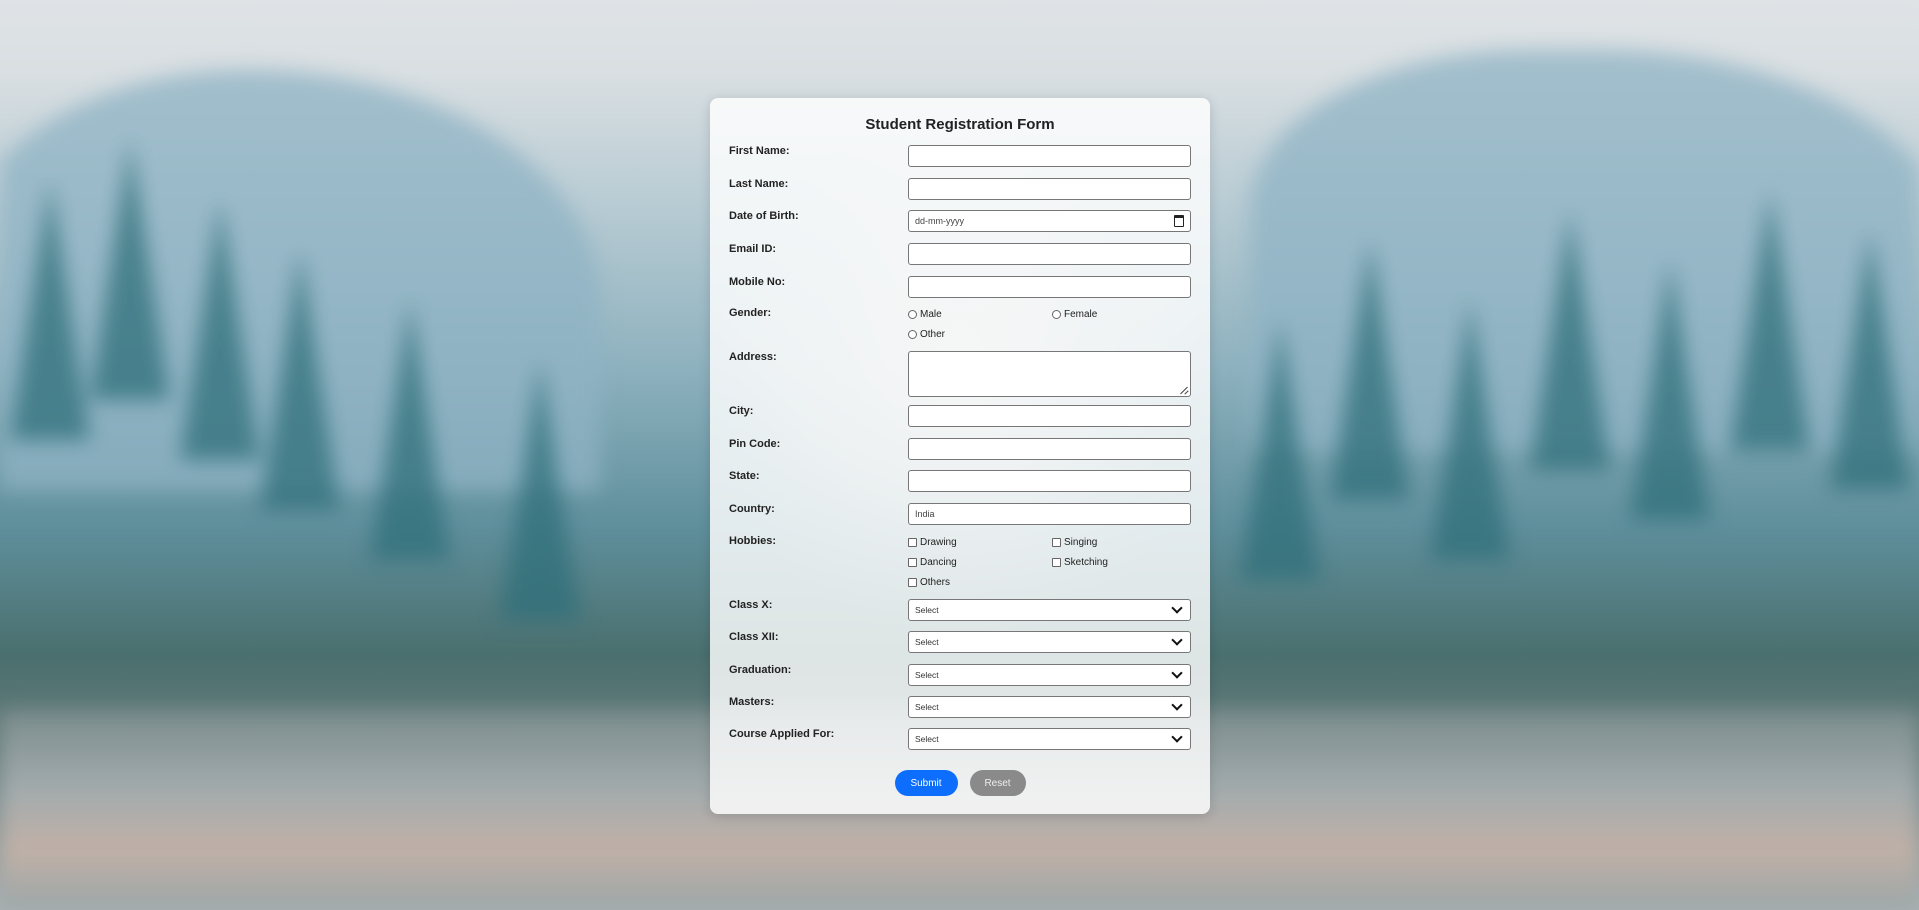  What do you see at coordinates (752, 702) in the screenshot?
I see `masters-label: Masters:` at bounding box center [752, 702].